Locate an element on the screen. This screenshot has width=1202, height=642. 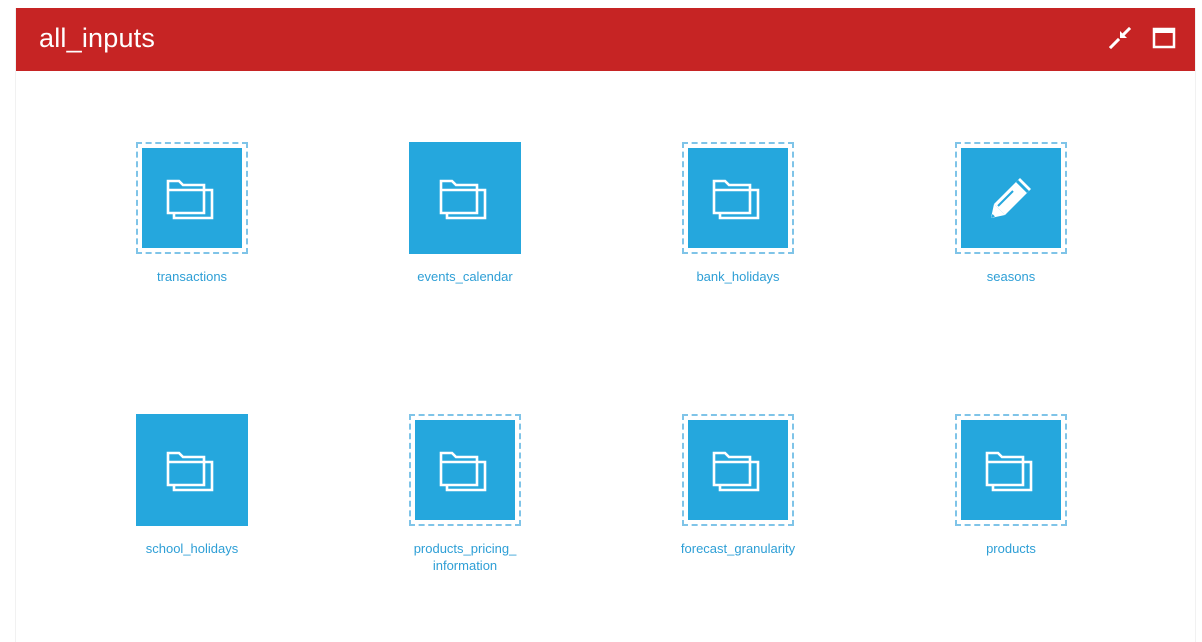
dataset-item-bank-holidays: bank_holidays is located at coordinates (738, 213).